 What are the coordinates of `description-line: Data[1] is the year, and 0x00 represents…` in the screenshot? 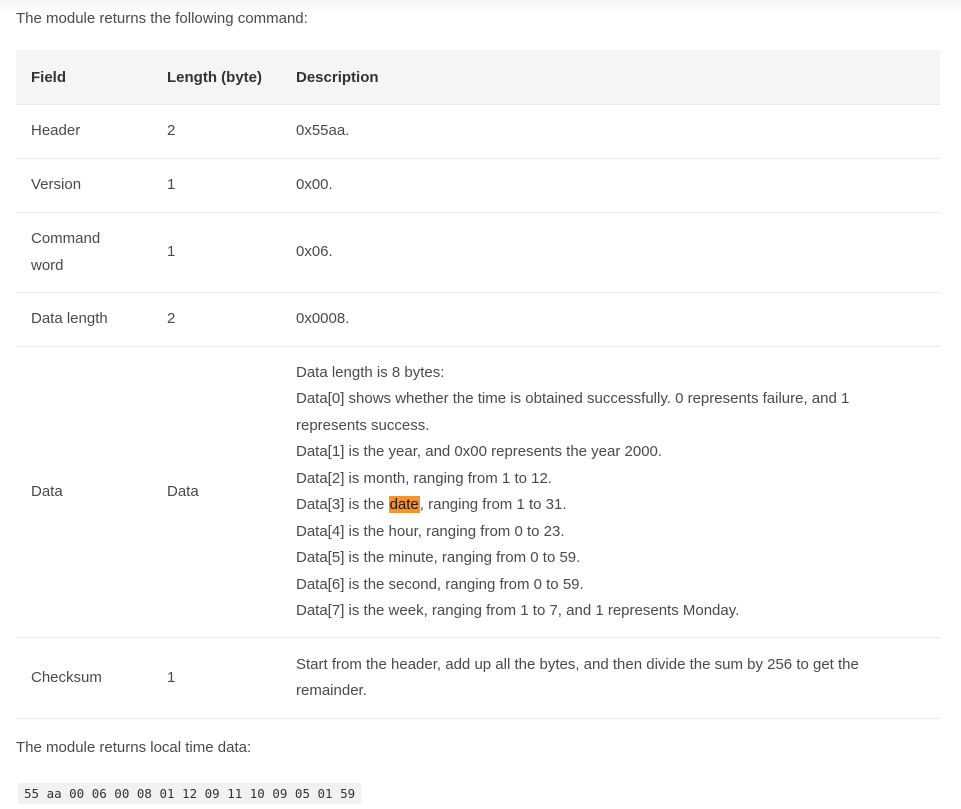 It's located at (479, 451).